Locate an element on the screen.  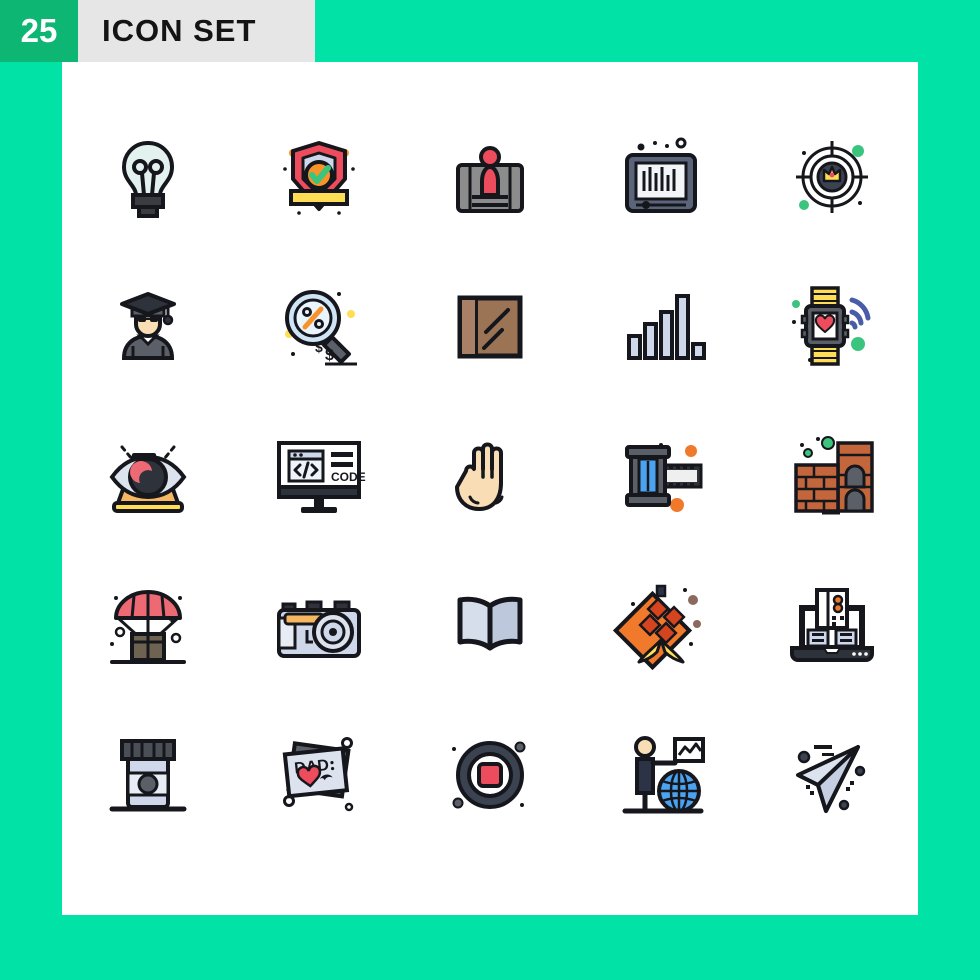
light-bulb-icon is located at coordinates (147, 176).